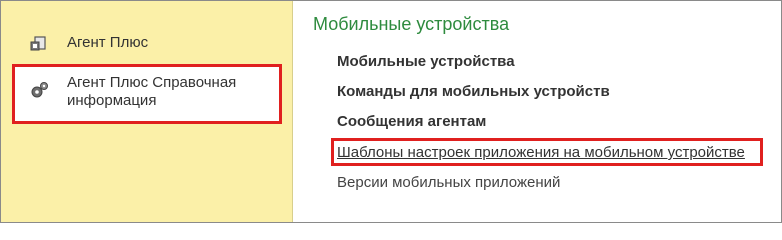 The height and width of the screenshot is (240, 782). I want to click on link-mobile-app-versions: Версии мобильных приложений, so click(448, 182).